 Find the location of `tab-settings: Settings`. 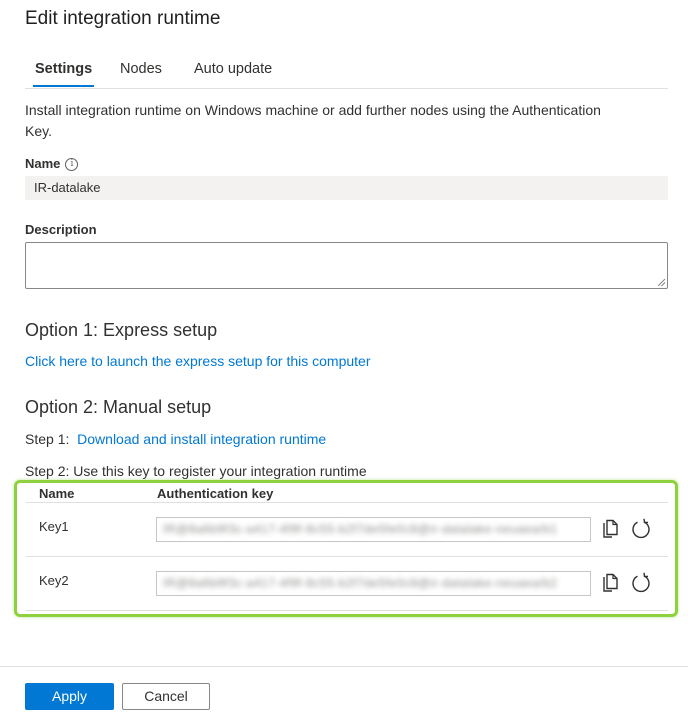

tab-settings: Settings is located at coordinates (63, 74).